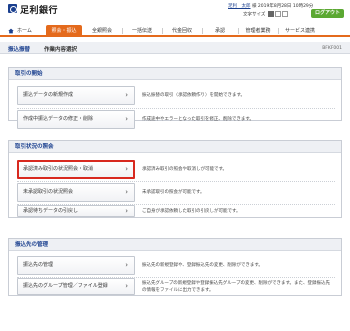 The height and width of the screenshot is (331, 350). What do you see at coordinates (51, 211) in the screenshot?
I see `button-label: 承認待ちデータの引戻し` at bounding box center [51, 211].